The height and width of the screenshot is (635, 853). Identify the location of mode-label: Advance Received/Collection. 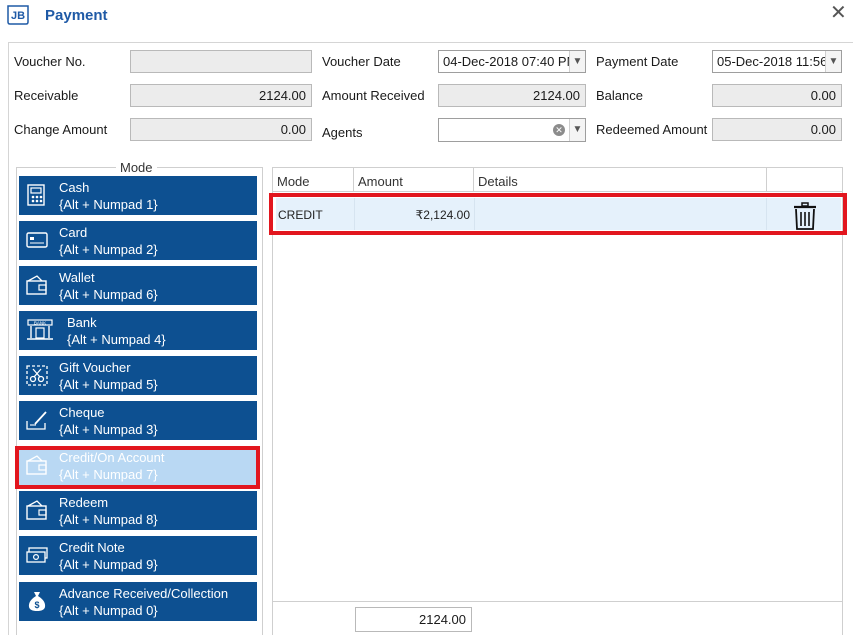
(144, 593).